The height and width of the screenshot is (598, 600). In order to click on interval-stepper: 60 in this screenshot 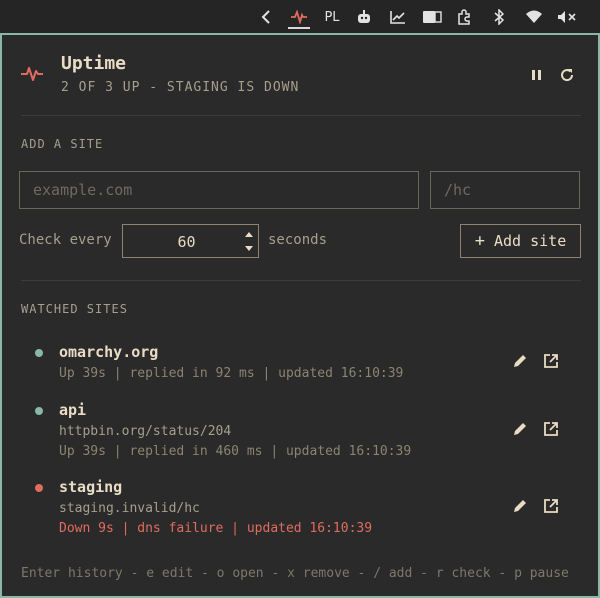, I will do `click(190, 241)`.